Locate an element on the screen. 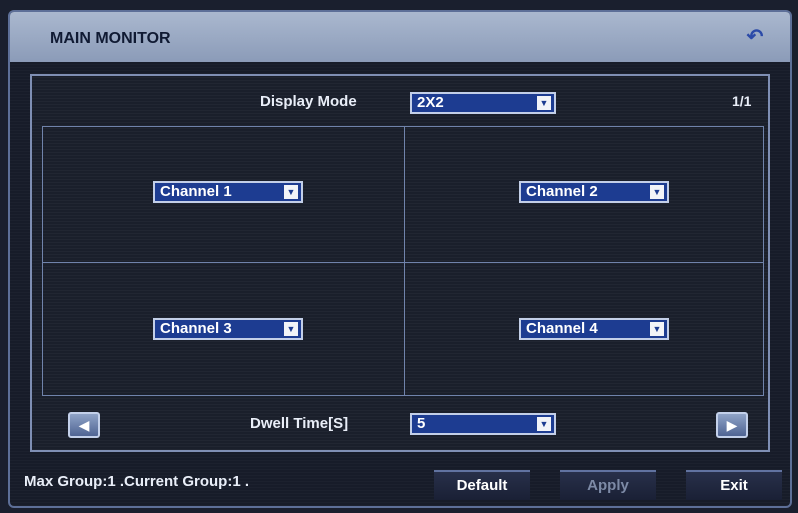 The image size is (798, 513). window-title: MAIN MONITOR is located at coordinates (110, 38).